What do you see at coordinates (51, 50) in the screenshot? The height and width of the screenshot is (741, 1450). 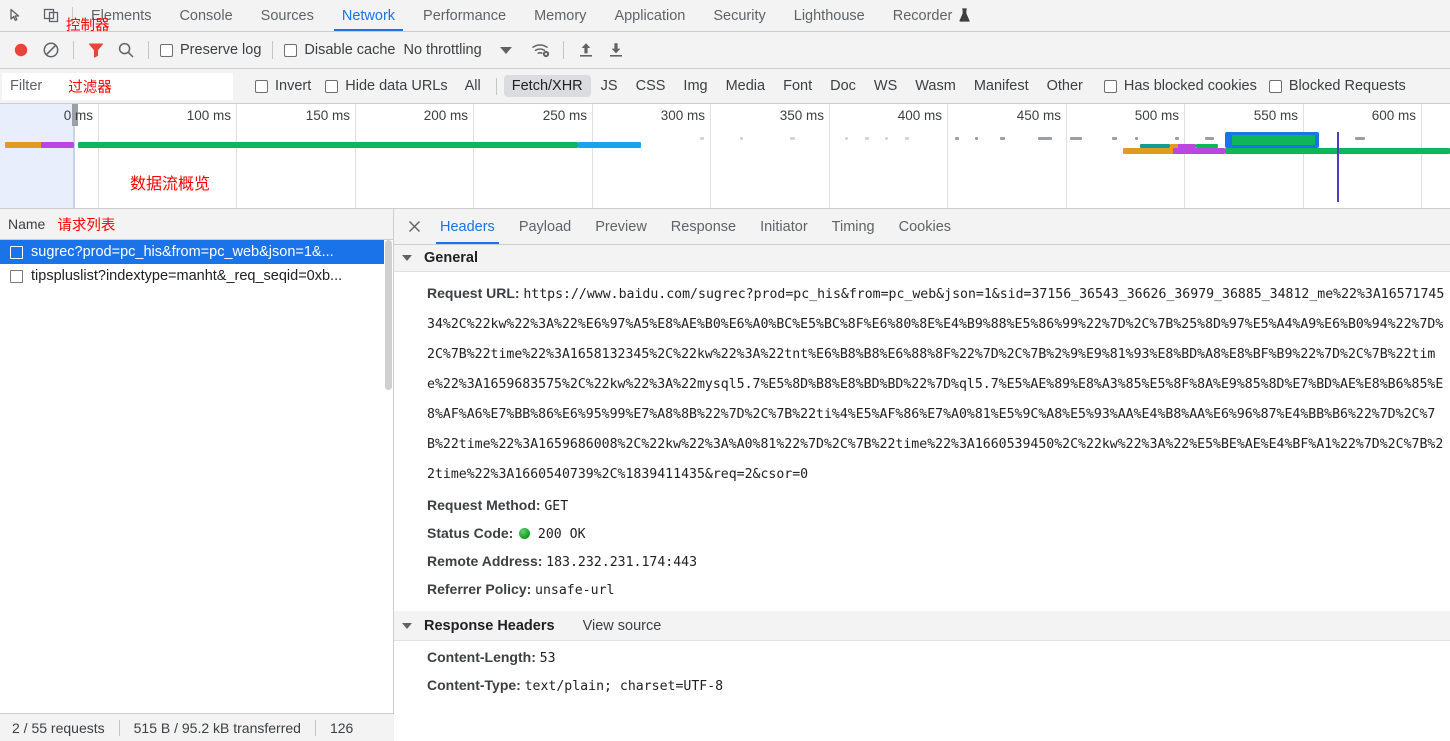 I see `clear-icon` at bounding box center [51, 50].